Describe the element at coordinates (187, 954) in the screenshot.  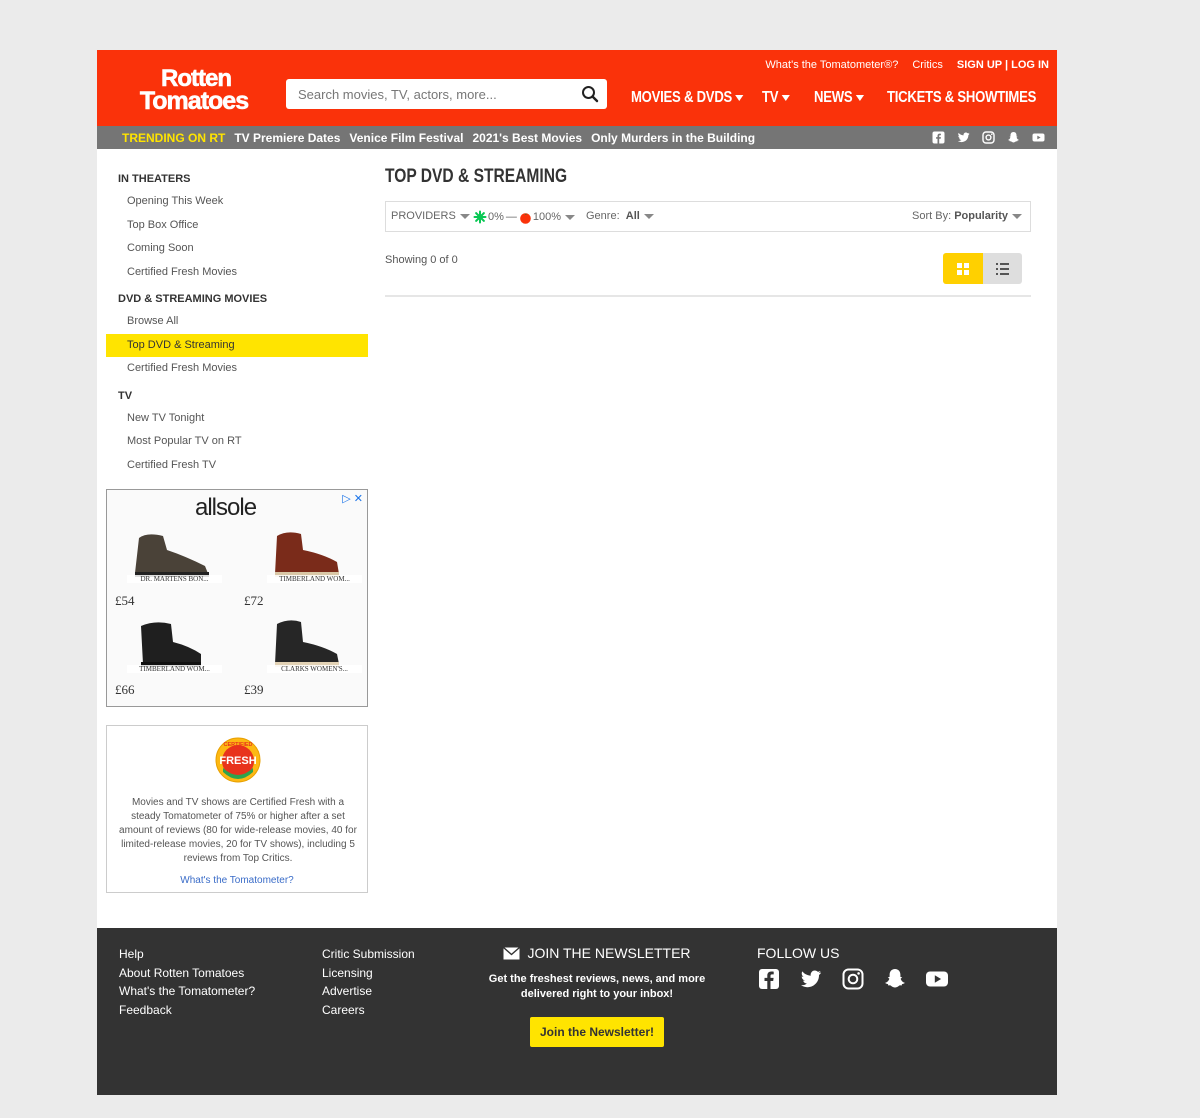
I see `footer-link-help: Help` at that location.